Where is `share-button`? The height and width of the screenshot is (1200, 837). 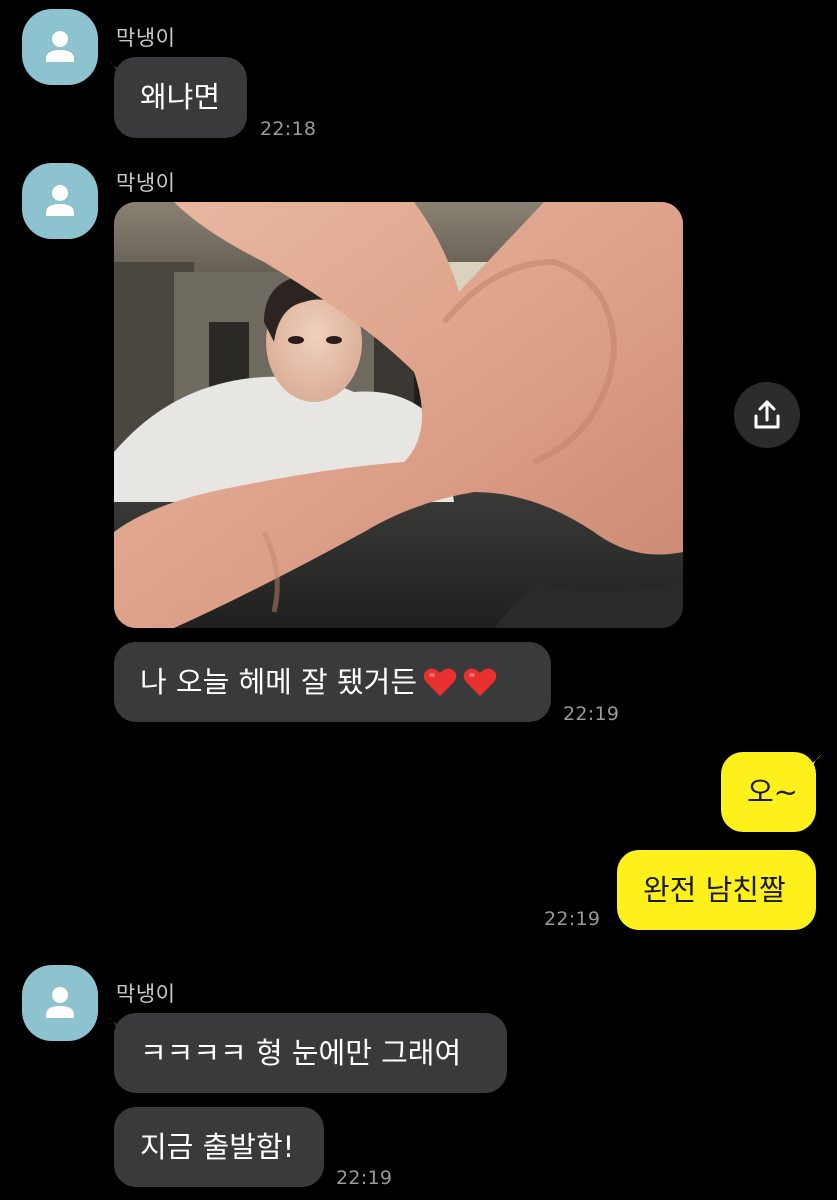
share-button is located at coordinates (767, 415).